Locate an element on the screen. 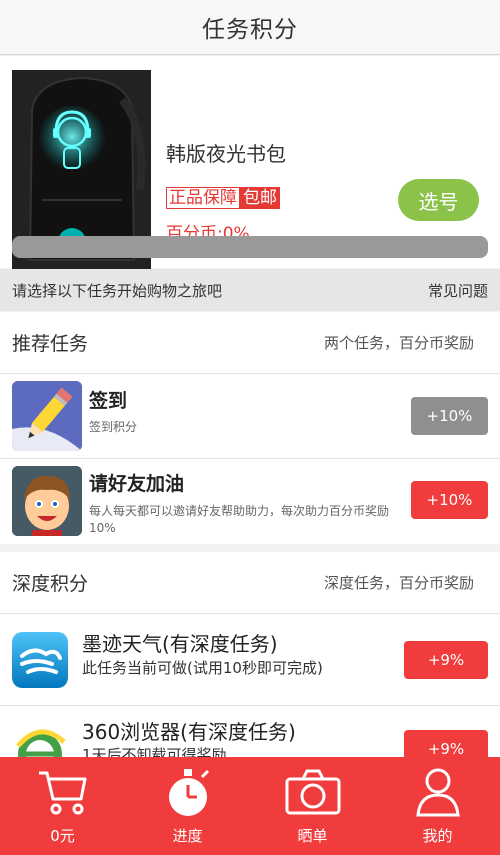 The image size is (500, 855). 360-reward-button: +9% is located at coordinates (446, 743).